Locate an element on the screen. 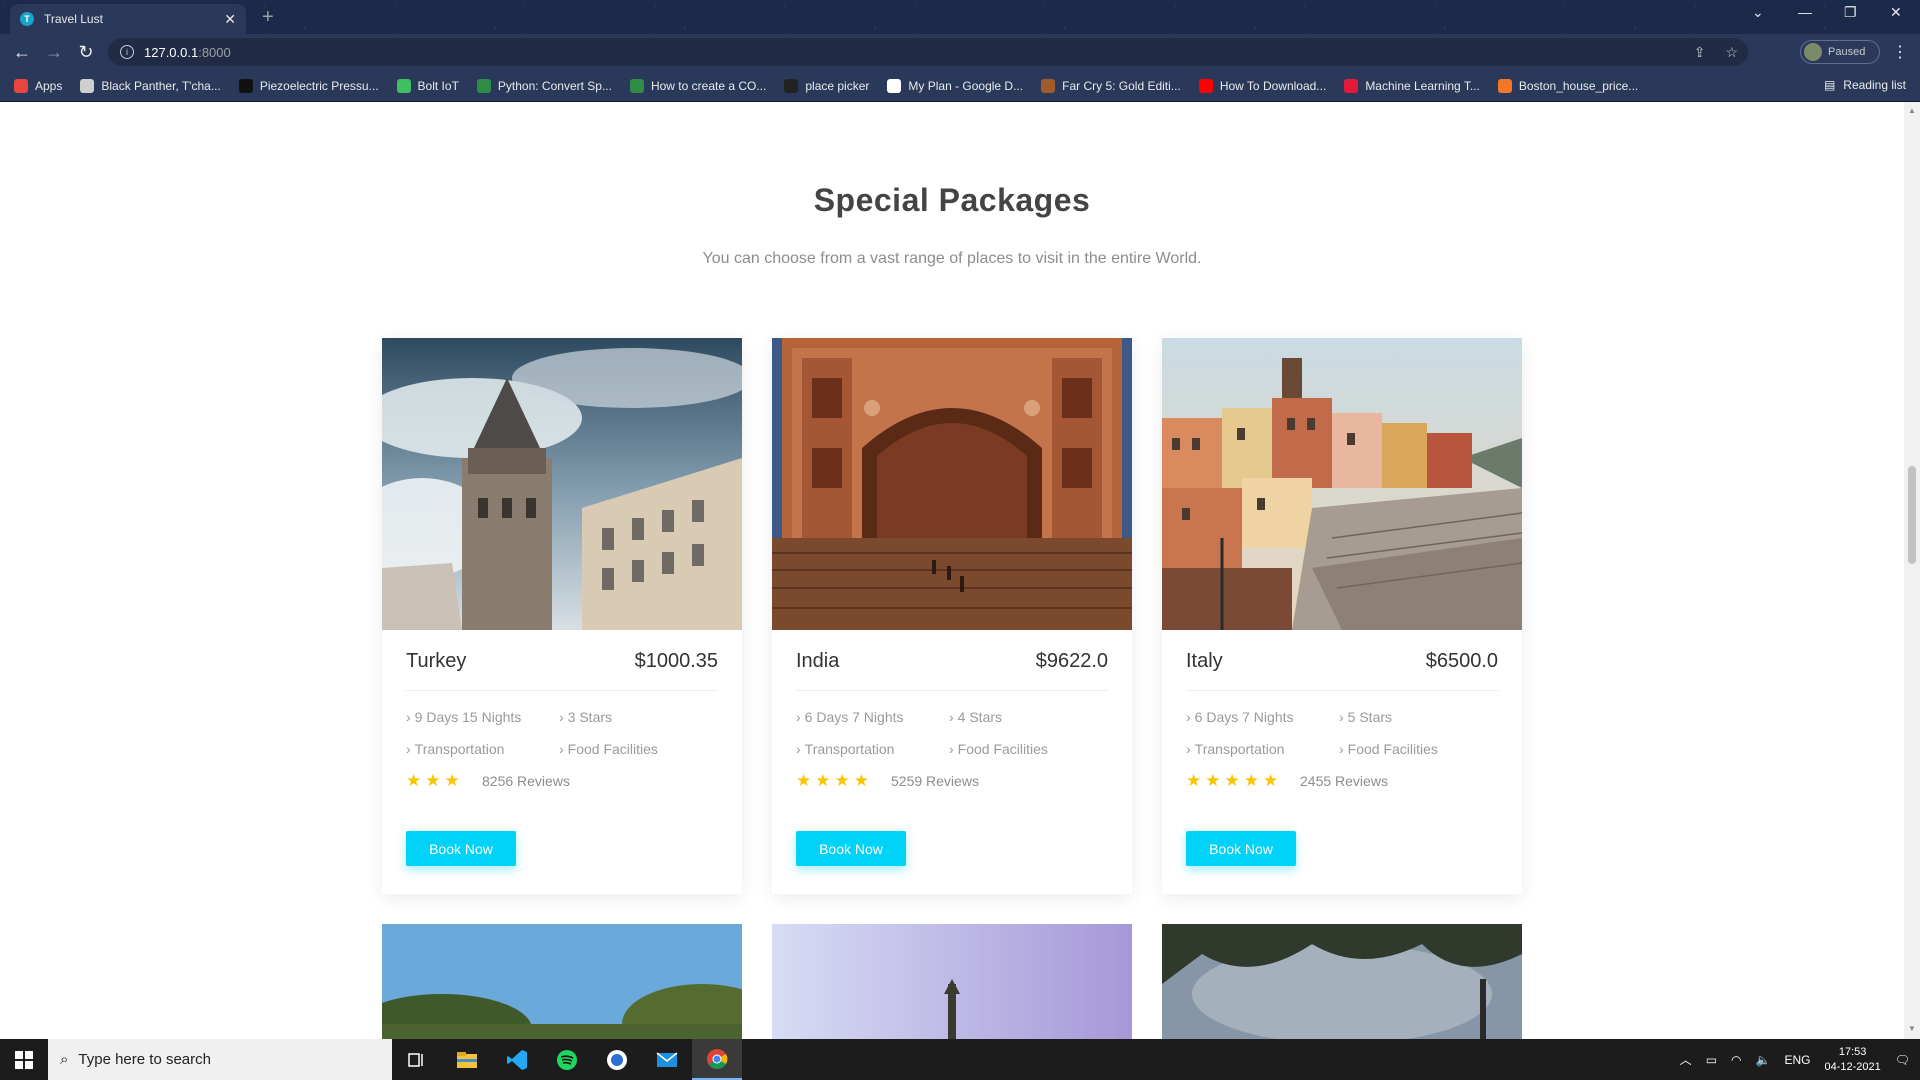 The image size is (1920, 1080). star-rating-icons: ★★★★ is located at coordinates (834, 780).